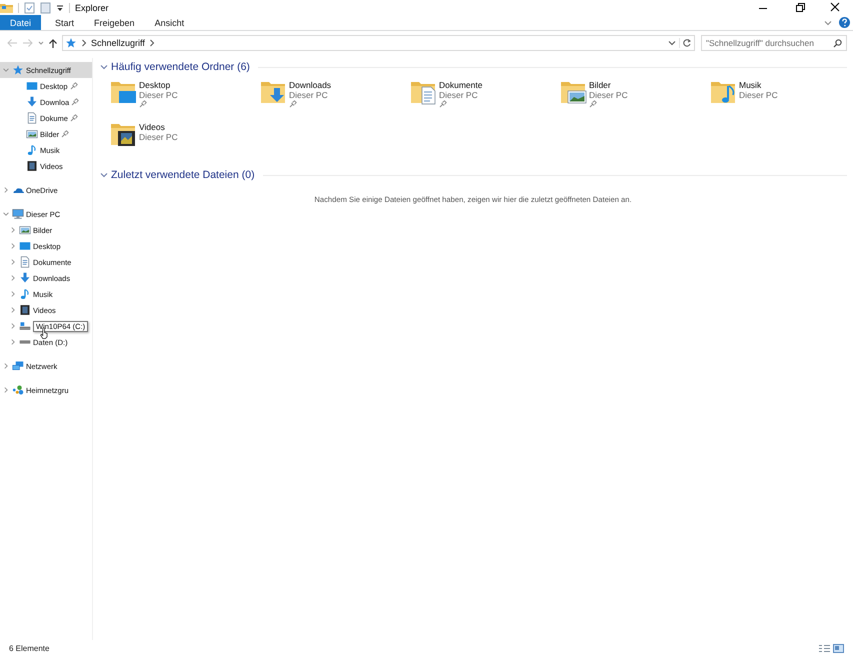 Image resolution: width=853 pixels, height=656 pixels. What do you see at coordinates (844, 22) in the screenshot?
I see `help-icon` at bounding box center [844, 22].